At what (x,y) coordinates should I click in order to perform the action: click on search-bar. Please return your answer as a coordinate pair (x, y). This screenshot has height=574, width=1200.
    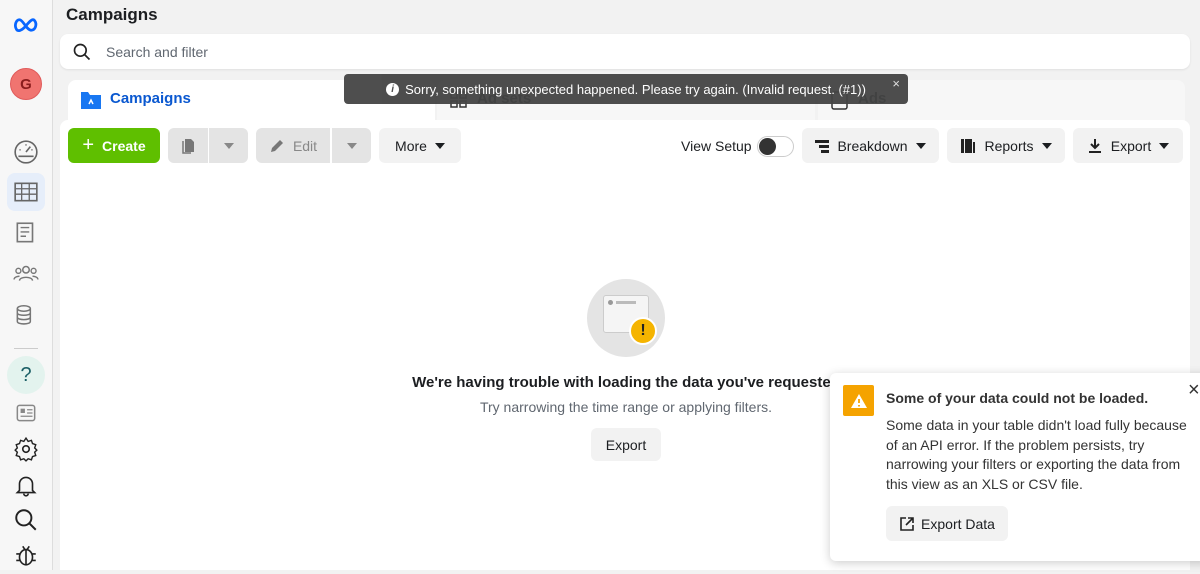
    Looking at the image, I should click on (625, 51).